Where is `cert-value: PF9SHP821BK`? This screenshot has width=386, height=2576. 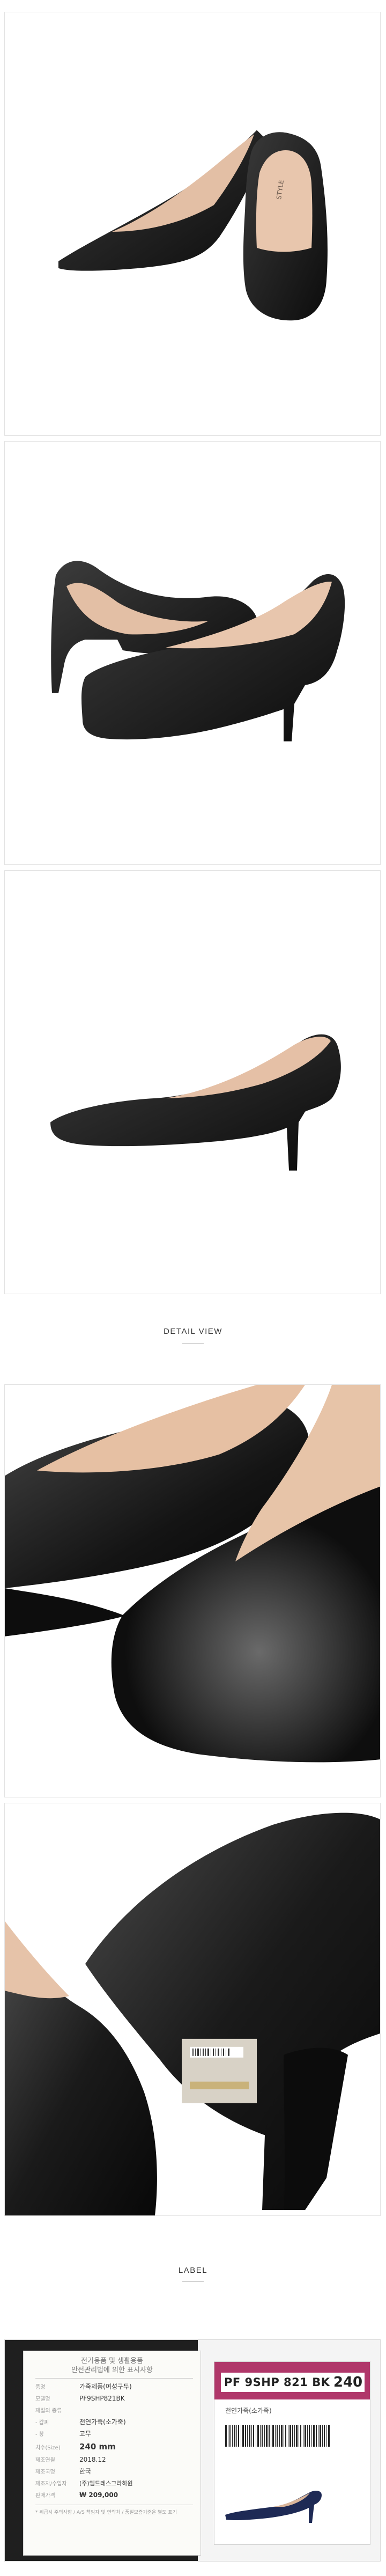
cert-value: PF9SHP821BK is located at coordinates (102, 2398).